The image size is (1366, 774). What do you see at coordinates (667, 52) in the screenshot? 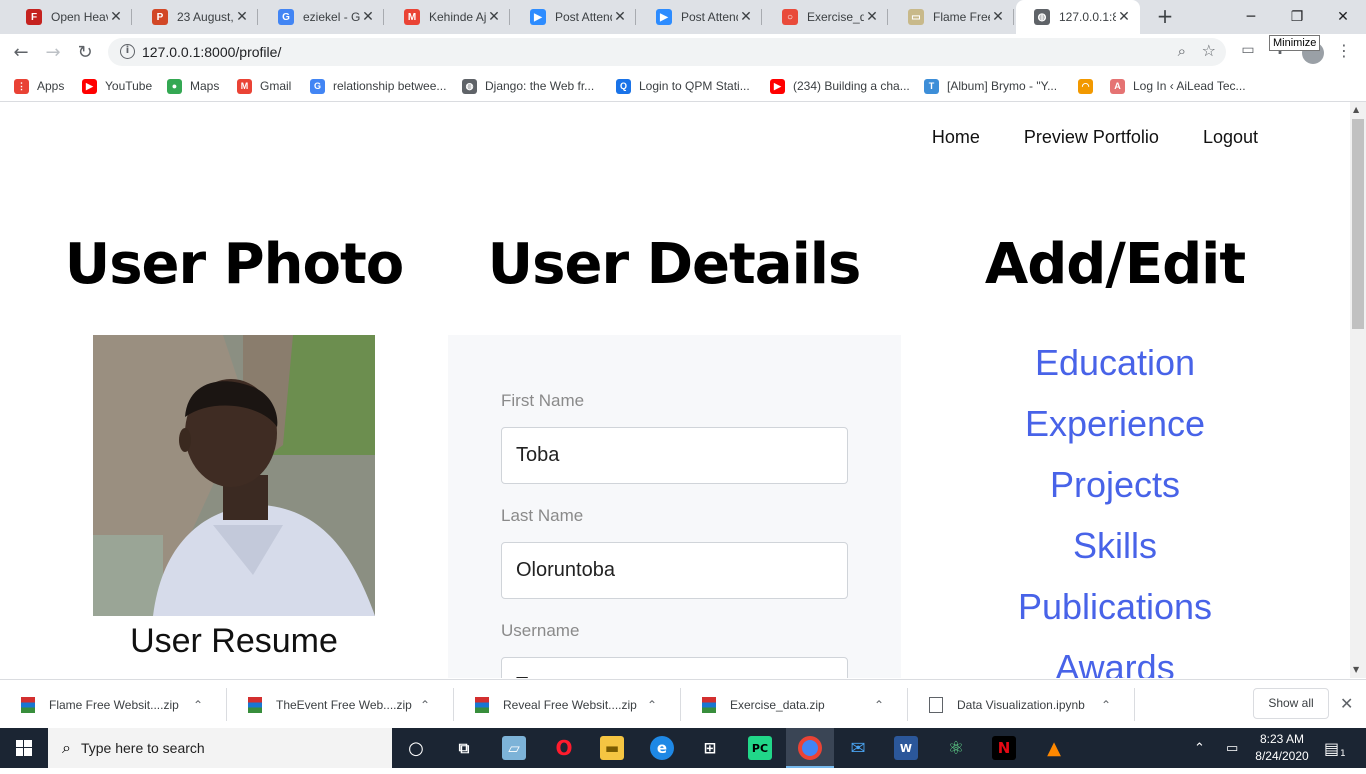
I see `address-bar: i 127.0.0.1:8000/profile/ ⌕ ☆` at bounding box center [667, 52].